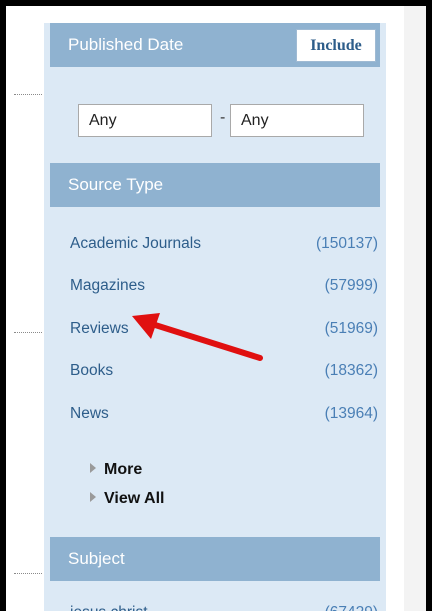 The width and height of the screenshot is (432, 611). I want to click on more-label: More, so click(123, 469).